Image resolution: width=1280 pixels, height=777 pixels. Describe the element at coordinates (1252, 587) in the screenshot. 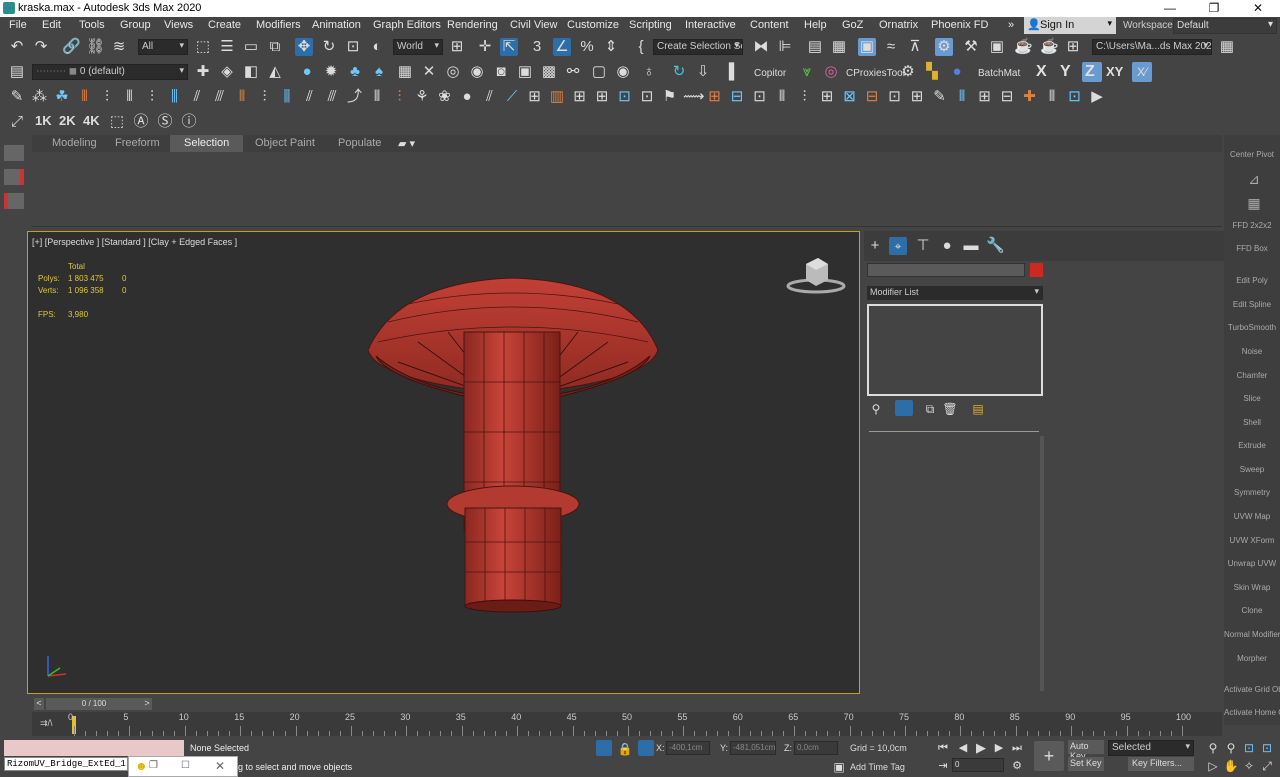

I see `skin-wrap-button: Skin Wrap` at that location.